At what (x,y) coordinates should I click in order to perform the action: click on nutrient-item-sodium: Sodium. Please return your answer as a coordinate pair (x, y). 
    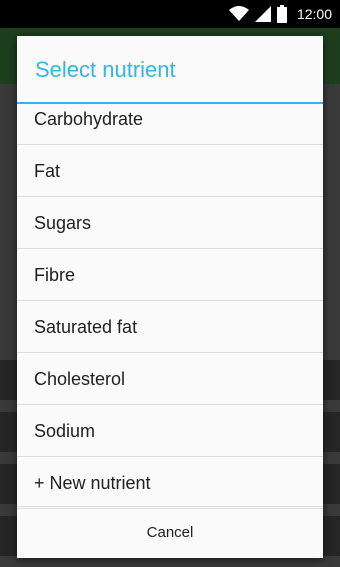
    Looking at the image, I should click on (170, 431).